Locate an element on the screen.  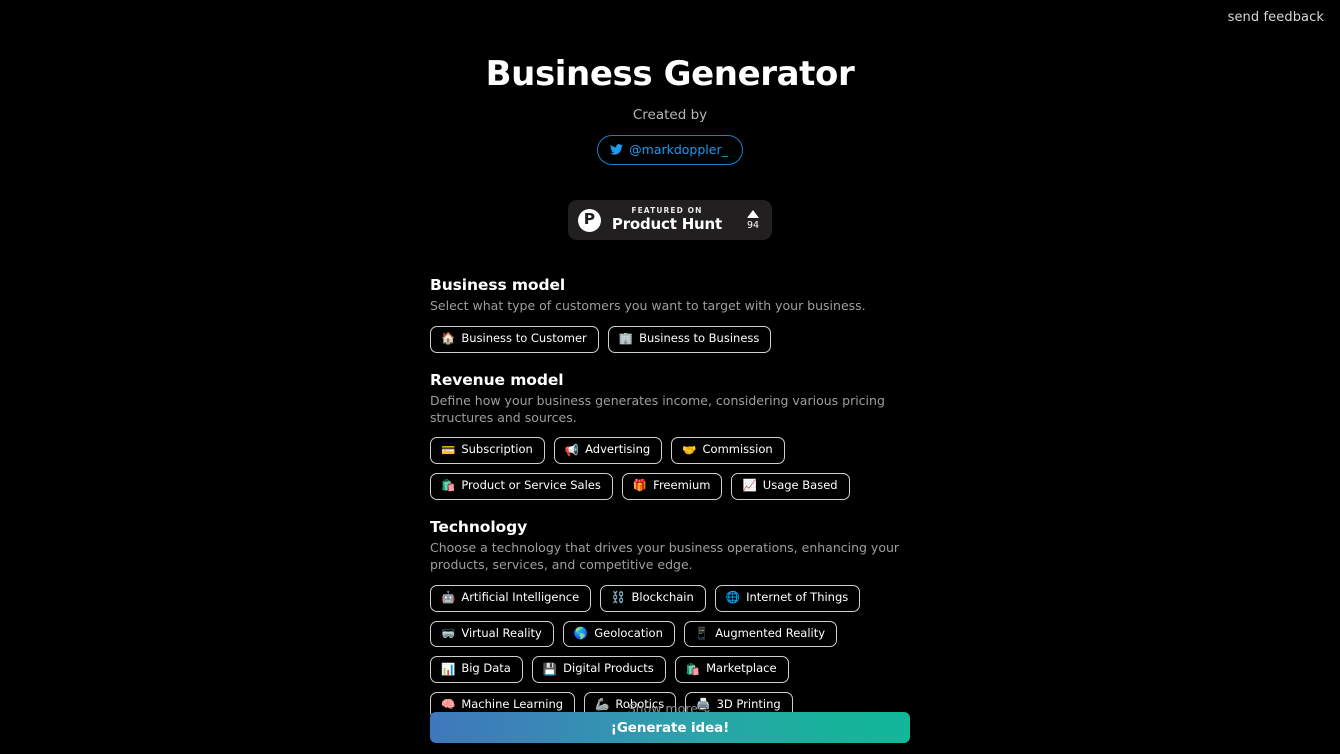
triangle-up-icon is located at coordinates (753, 213).